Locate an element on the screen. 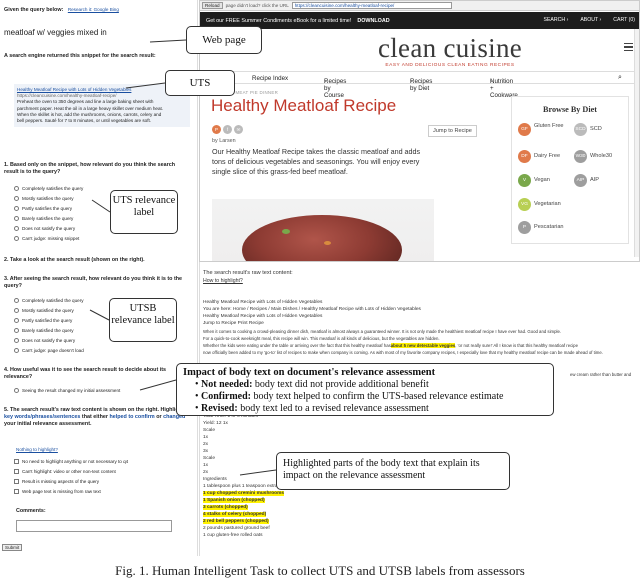 This screenshot has width=640, height=579. connector-utsb-rel is located at coordinates (99, 315).